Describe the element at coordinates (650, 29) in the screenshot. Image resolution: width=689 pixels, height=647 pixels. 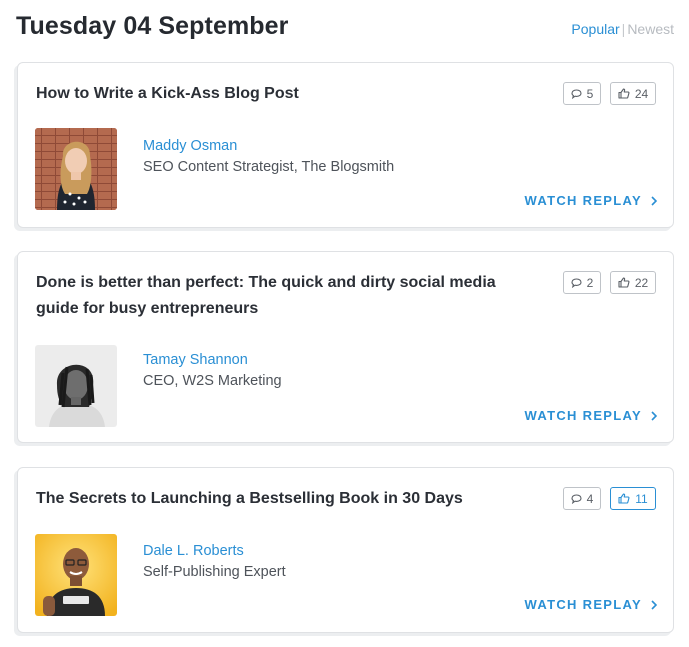
I see `sort-newest-link: Newest` at that location.